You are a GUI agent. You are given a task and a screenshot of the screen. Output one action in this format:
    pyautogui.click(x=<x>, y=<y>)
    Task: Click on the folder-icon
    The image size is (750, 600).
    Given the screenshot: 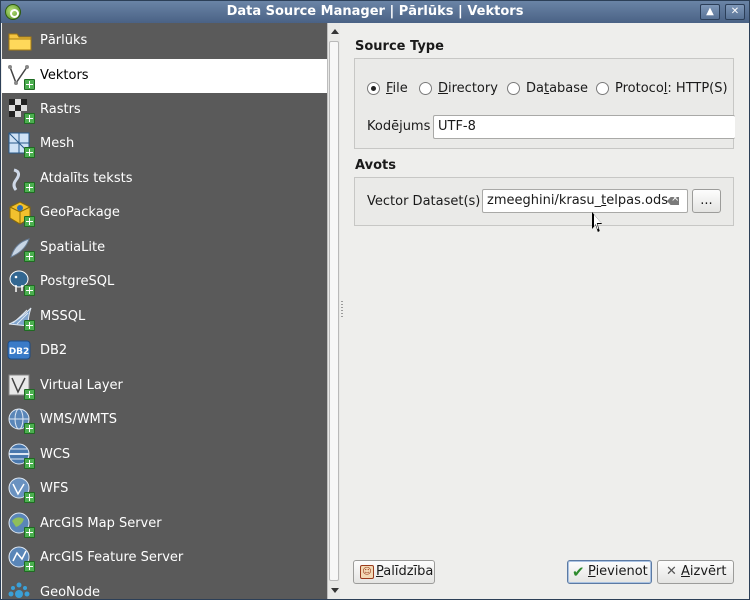 What is the action you would take?
    pyautogui.click(x=20, y=42)
    